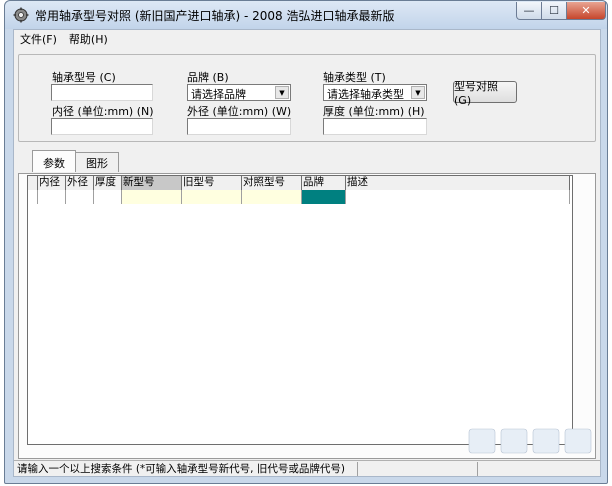 This screenshot has height=486, width=612. Describe the element at coordinates (54, 163) in the screenshot. I see `tab-params-label: 参数` at that location.